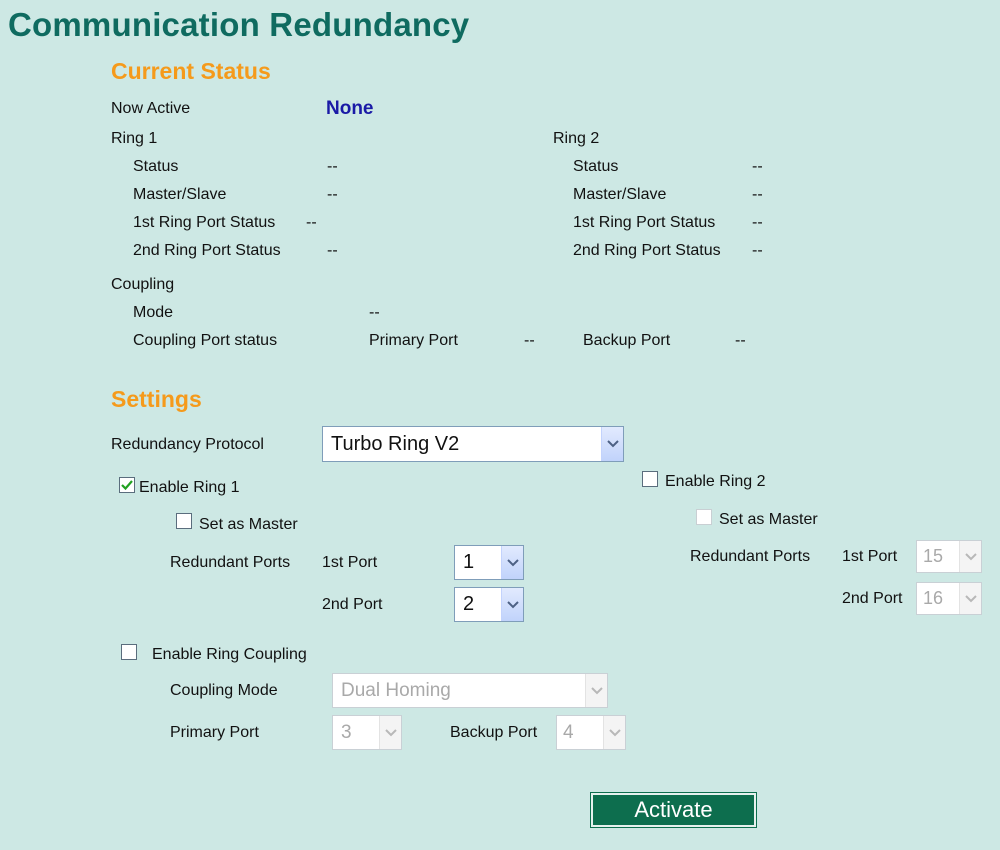 Image resolution: width=1000 pixels, height=850 pixels. What do you see at coordinates (872, 598) in the screenshot?
I see `ring2-port2-label: 2nd Port` at bounding box center [872, 598].